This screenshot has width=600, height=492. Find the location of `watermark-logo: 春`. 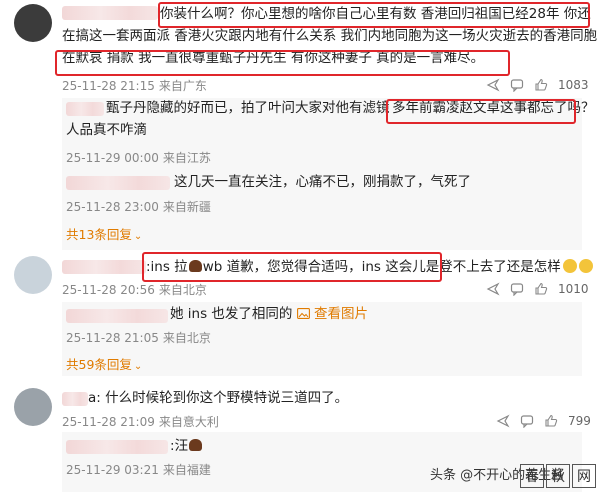

watermark-logo: 春 is located at coordinates (532, 476).